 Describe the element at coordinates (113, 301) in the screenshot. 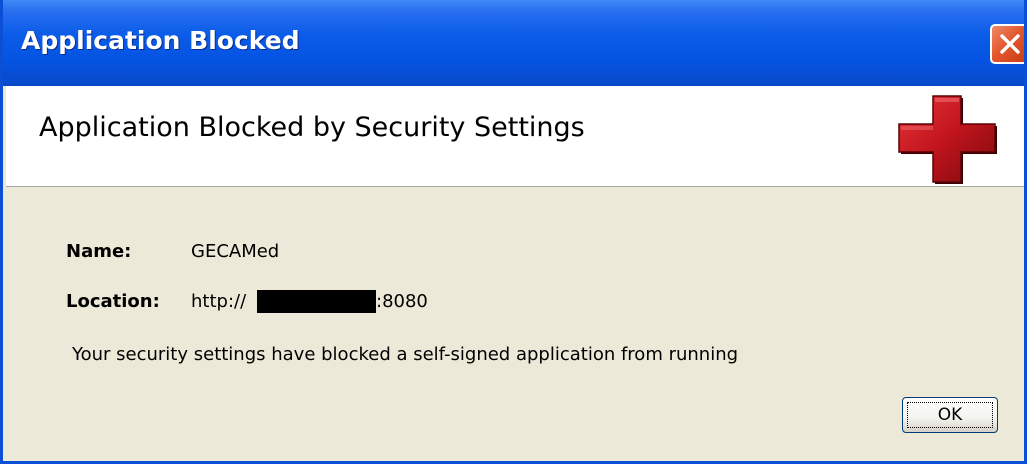

I see `location-label: Location:` at that location.